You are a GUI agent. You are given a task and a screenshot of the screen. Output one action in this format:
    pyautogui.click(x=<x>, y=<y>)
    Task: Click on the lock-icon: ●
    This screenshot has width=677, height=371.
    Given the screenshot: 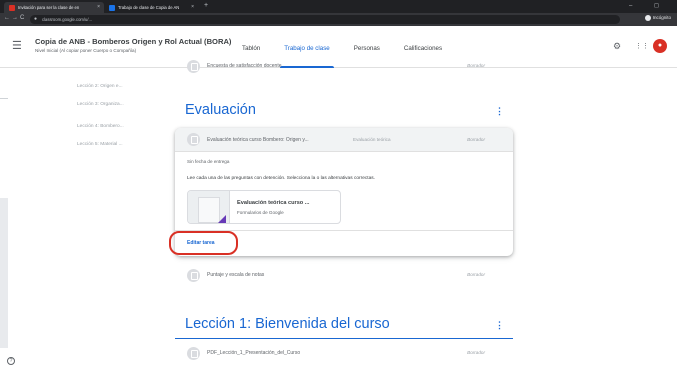 What is the action you would take?
    pyautogui.click(x=36, y=19)
    